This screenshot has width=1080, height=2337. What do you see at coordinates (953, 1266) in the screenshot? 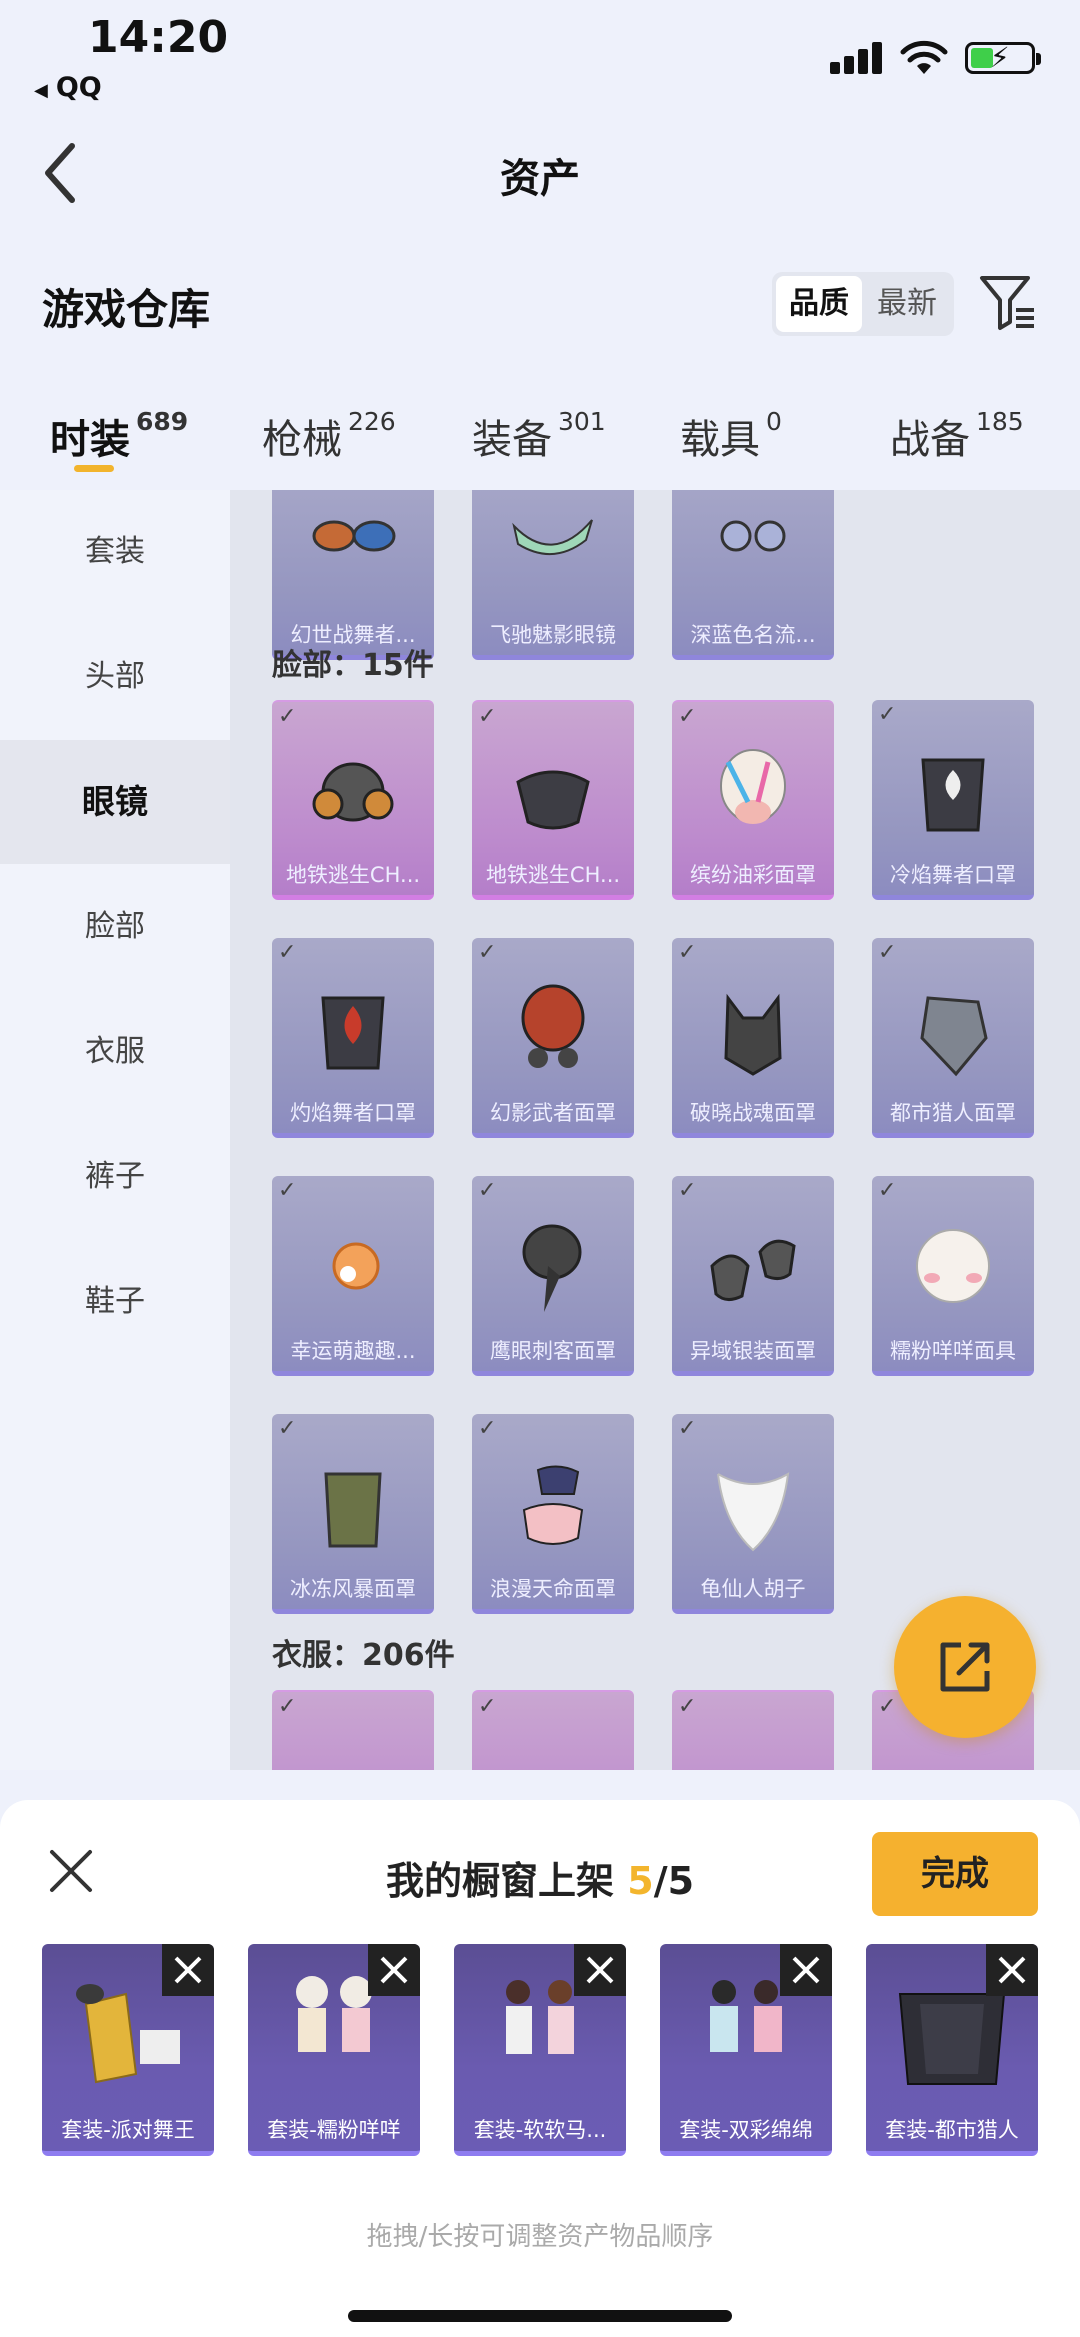
I see `sheep-mask-icon` at bounding box center [953, 1266].